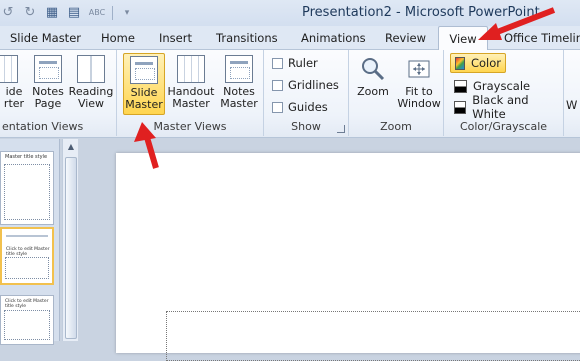 Image resolution: width=580 pixels, height=361 pixels. Describe the element at coordinates (91, 84) in the screenshot. I see `reading-view-button: Reading View` at that location.